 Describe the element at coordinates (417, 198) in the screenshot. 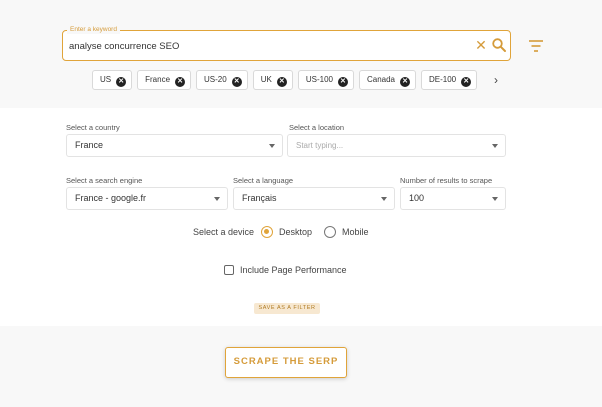

I see `results-value: 100` at that location.